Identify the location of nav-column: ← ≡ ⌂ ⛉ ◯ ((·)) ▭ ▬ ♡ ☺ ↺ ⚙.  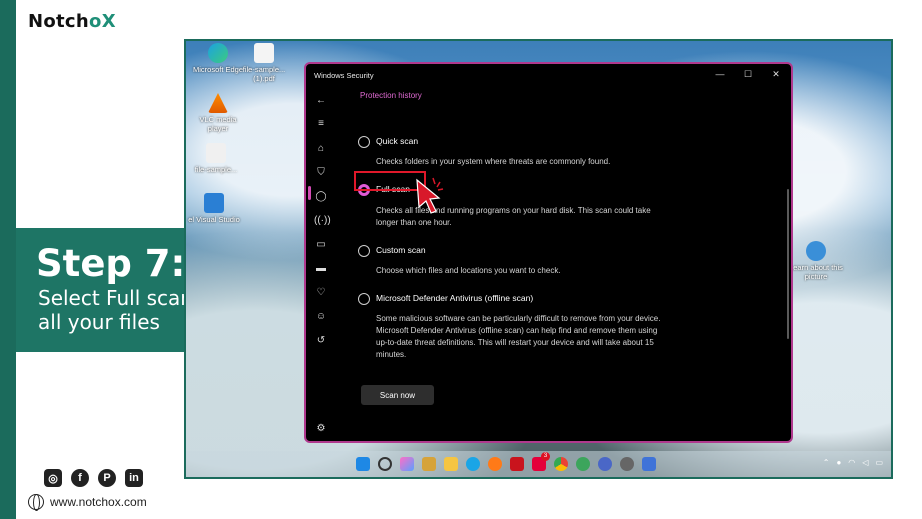
(321, 263).